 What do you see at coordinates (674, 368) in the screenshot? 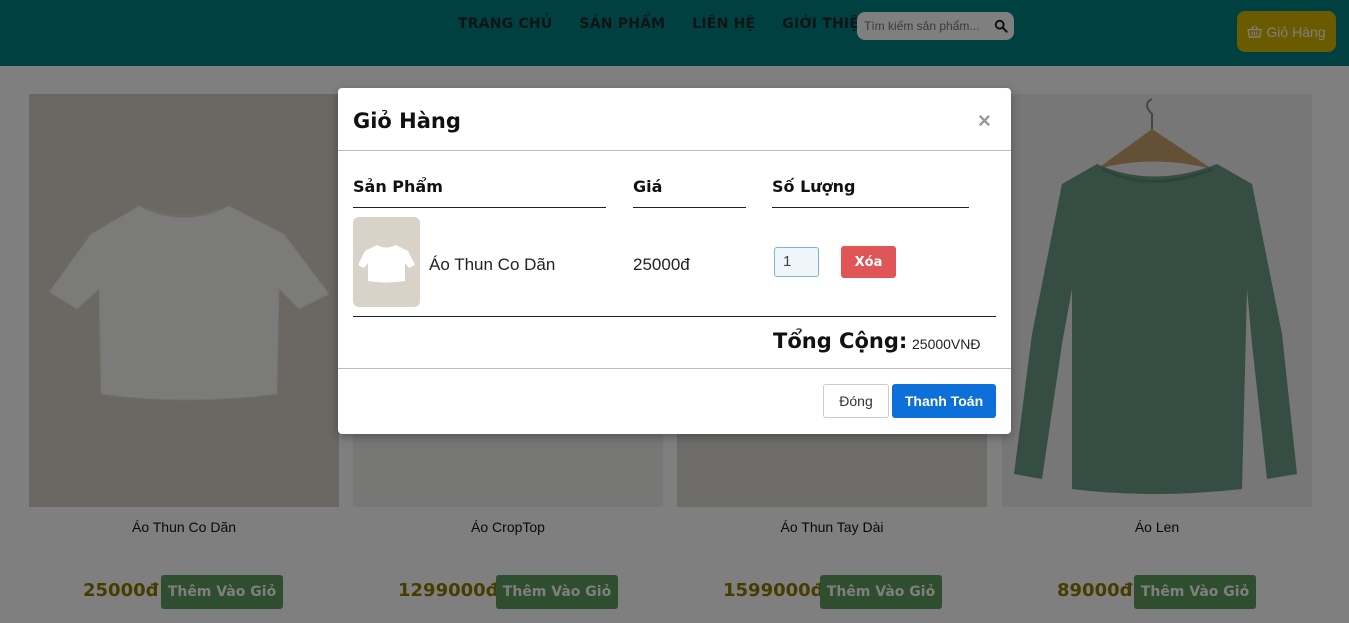
I see `modal-footer-divider` at bounding box center [674, 368].